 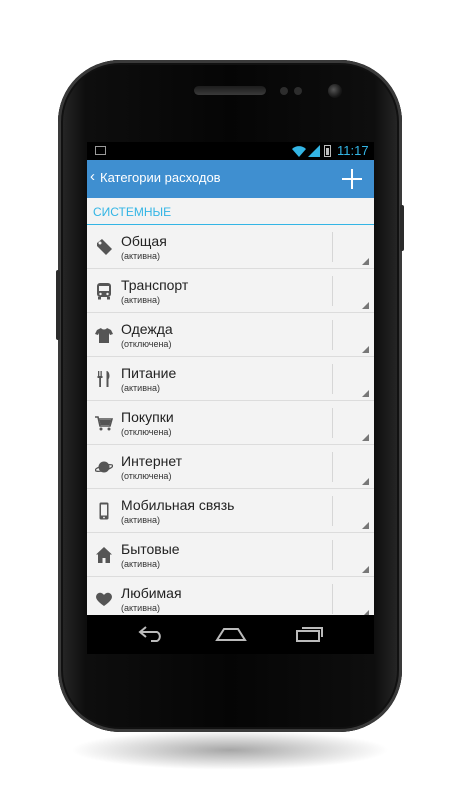 I want to click on category-row-household: Бытовые (активна), so click(x=230, y=555).